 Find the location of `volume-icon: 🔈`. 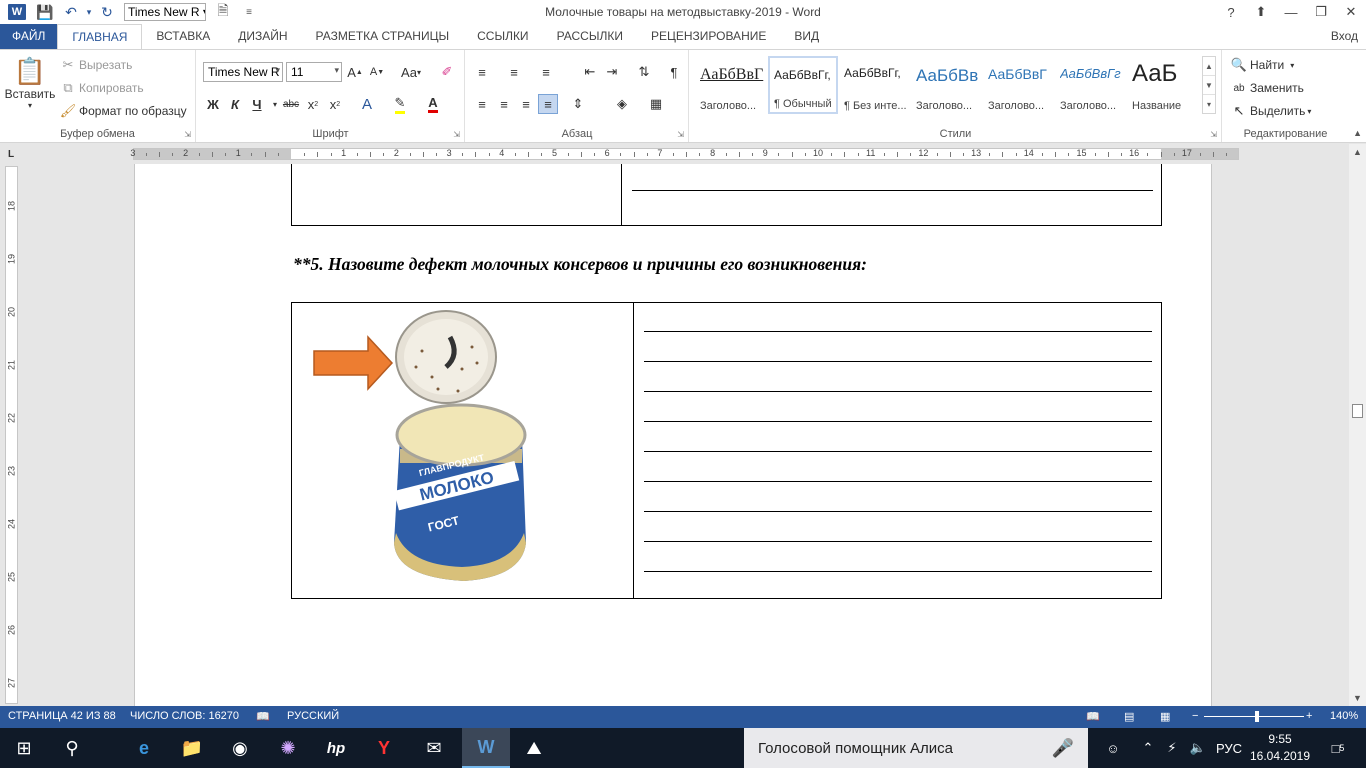

volume-icon: 🔈 is located at coordinates (1198, 748).